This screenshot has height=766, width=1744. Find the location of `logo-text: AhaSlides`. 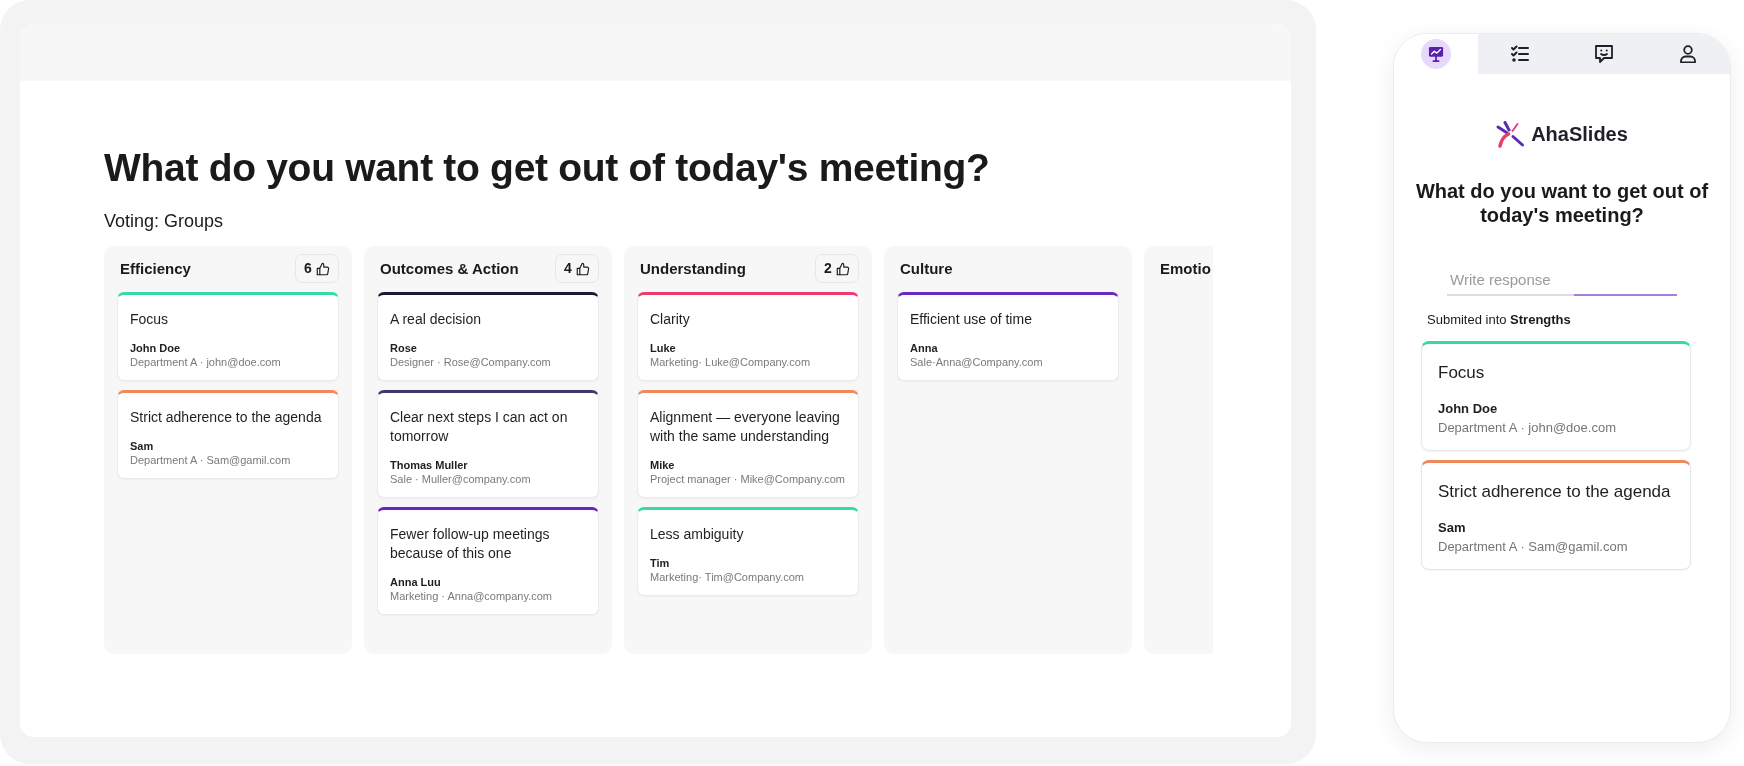

logo-text: AhaSlides is located at coordinates (1579, 134).